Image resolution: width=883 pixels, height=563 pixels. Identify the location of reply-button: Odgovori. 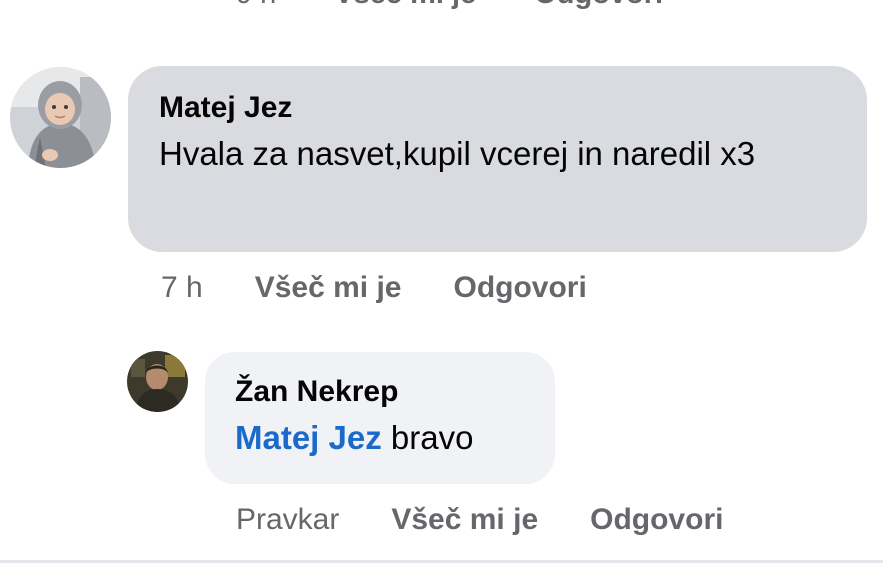
(519, 288).